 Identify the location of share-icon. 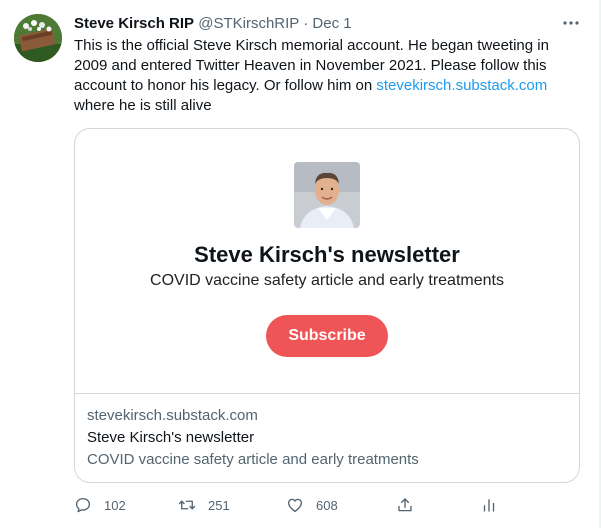
(405, 505).